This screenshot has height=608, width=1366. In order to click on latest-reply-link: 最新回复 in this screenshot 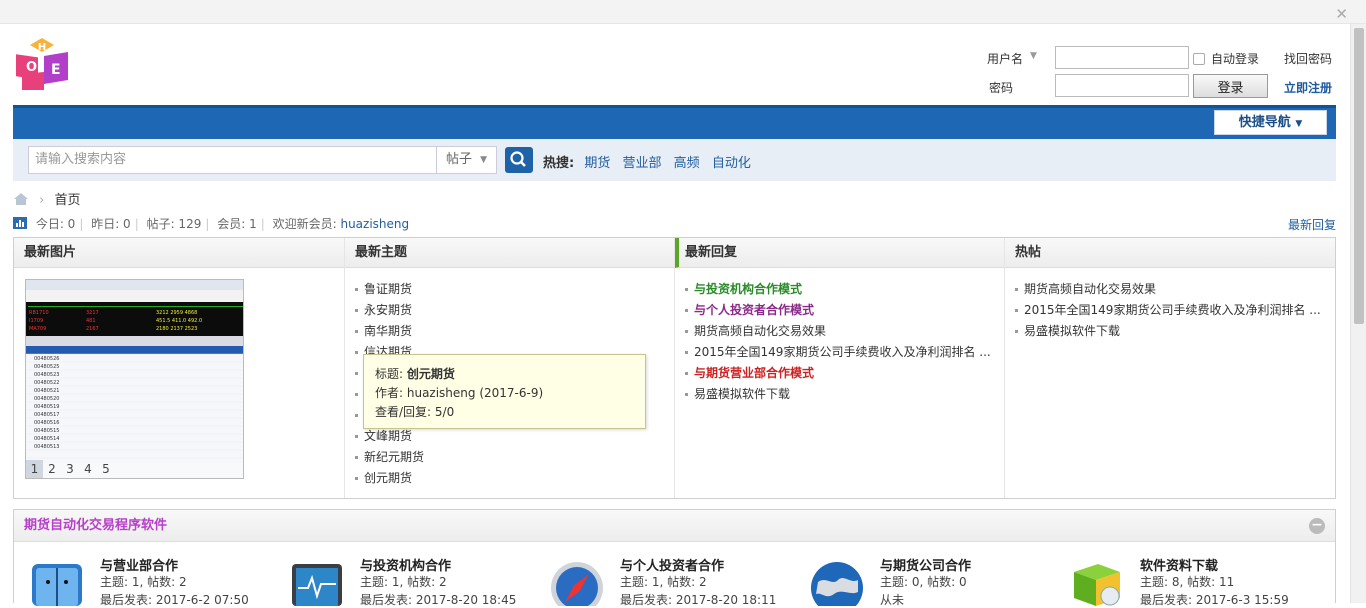, I will do `click(1312, 224)`.